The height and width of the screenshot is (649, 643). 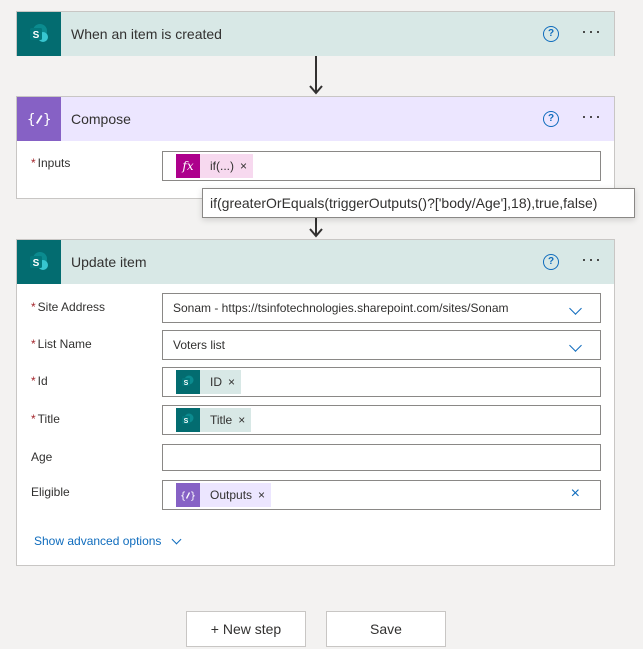 What do you see at coordinates (188, 166) in the screenshot?
I see `fx-icon: fx` at bounding box center [188, 166].